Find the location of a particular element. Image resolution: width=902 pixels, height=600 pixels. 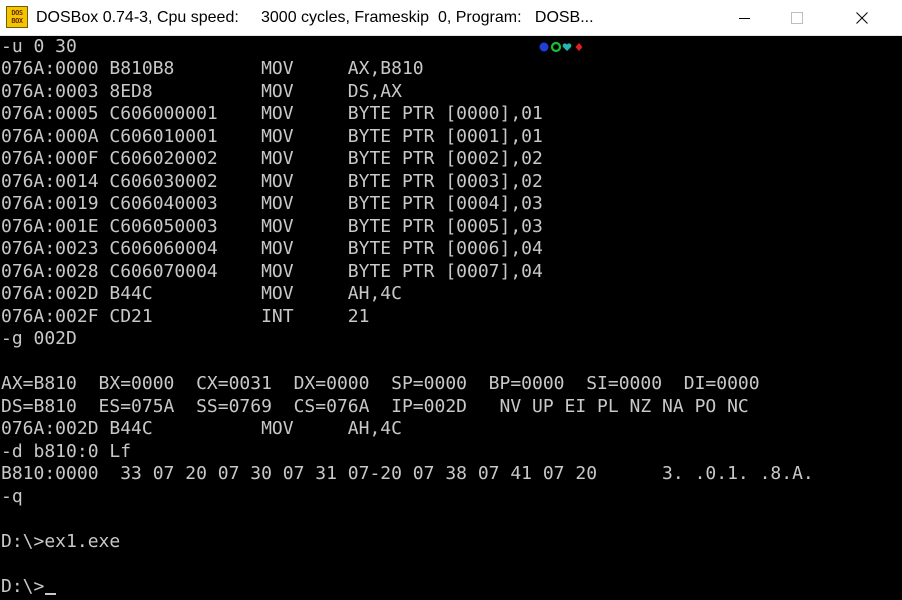

text-cursor is located at coordinates (51, 594).